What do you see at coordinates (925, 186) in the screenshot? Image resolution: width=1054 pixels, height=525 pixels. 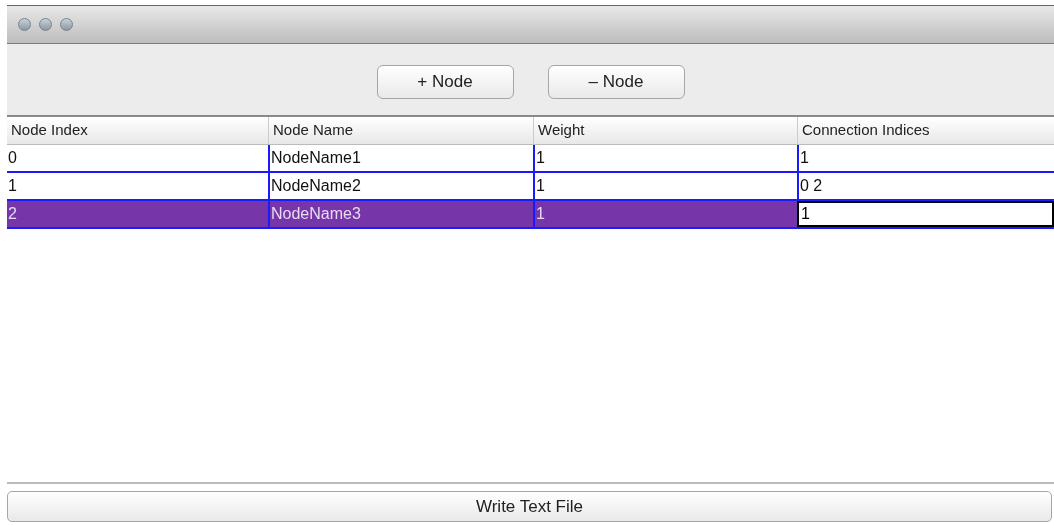 I see `table-cell: 0 2` at bounding box center [925, 186].